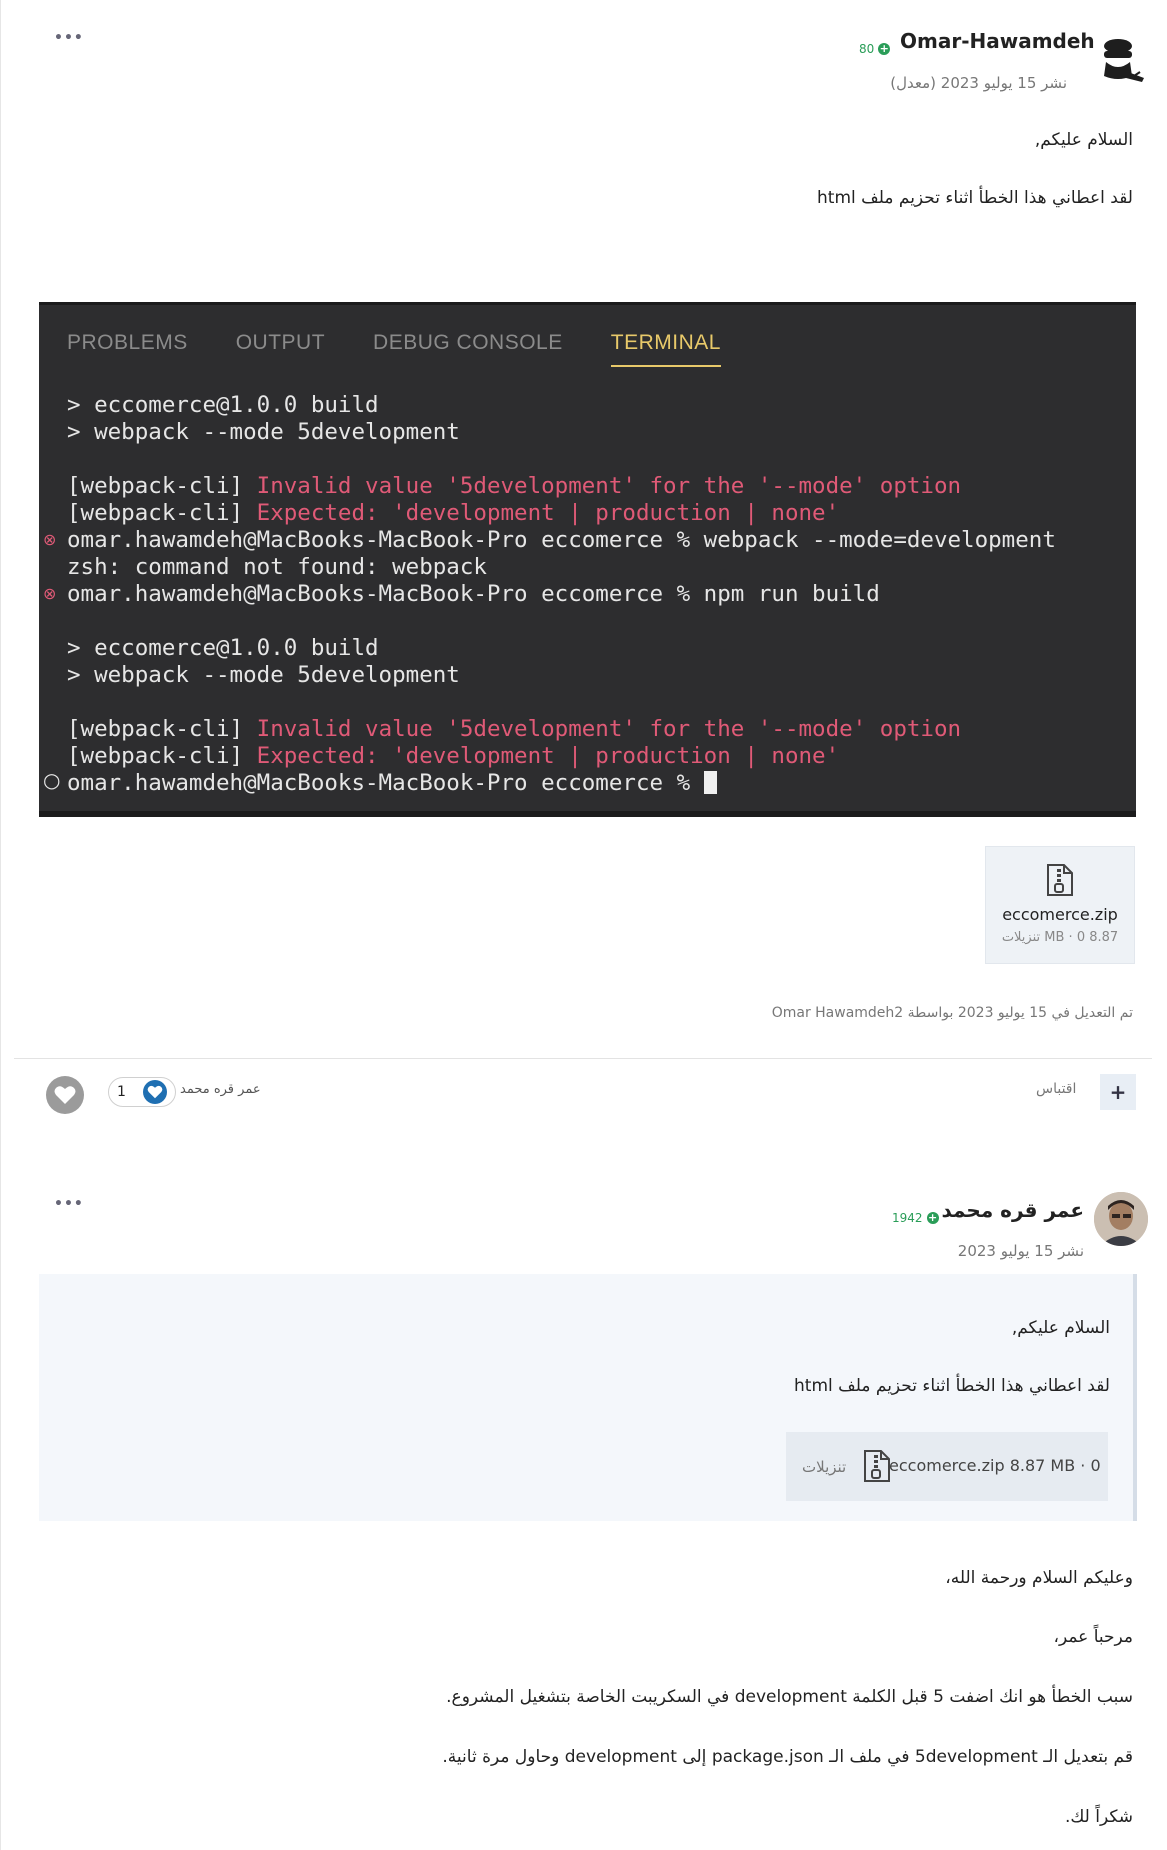 This screenshot has height=1850, width=1167. I want to click on quote-button: +, so click(1118, 1092).